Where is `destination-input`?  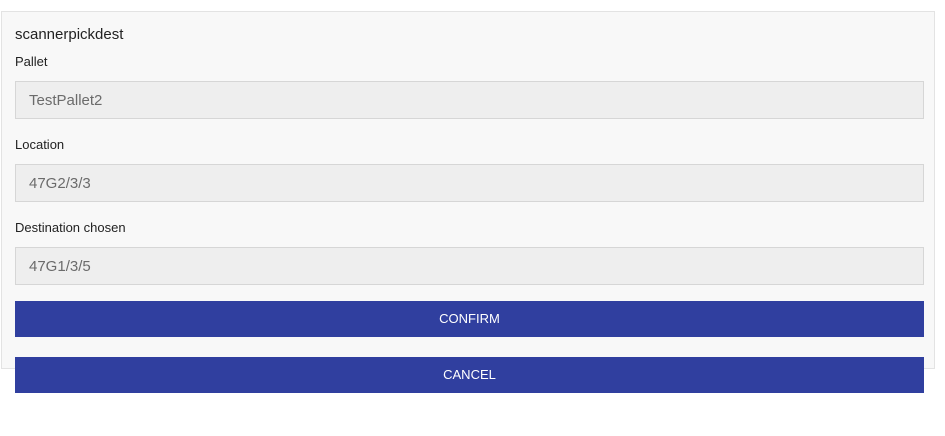
destination-input is located at coordinates (469, 266).